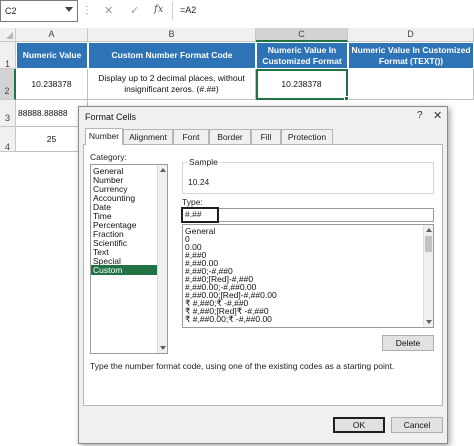  What do you see at coordinates (308, 175) in the screenshot?
I see `sample-group: Sample 10.24` at bounding box center [308, 175].